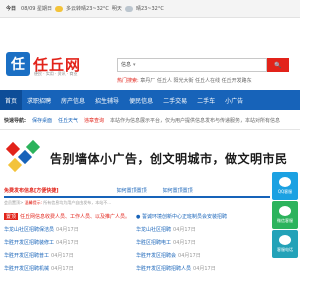  I want to click on tip-prefix: 会员置顶>, so click(14, 202).